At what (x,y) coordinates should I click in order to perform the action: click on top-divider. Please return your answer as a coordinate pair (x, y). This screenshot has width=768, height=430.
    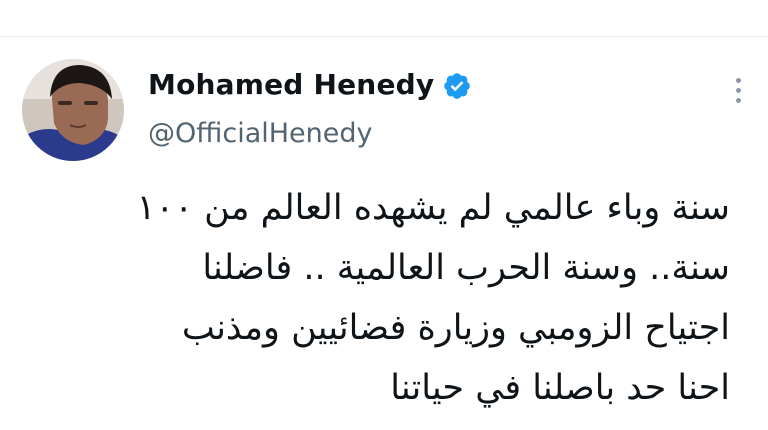
    Looking at the image, I should click on (384, 36).